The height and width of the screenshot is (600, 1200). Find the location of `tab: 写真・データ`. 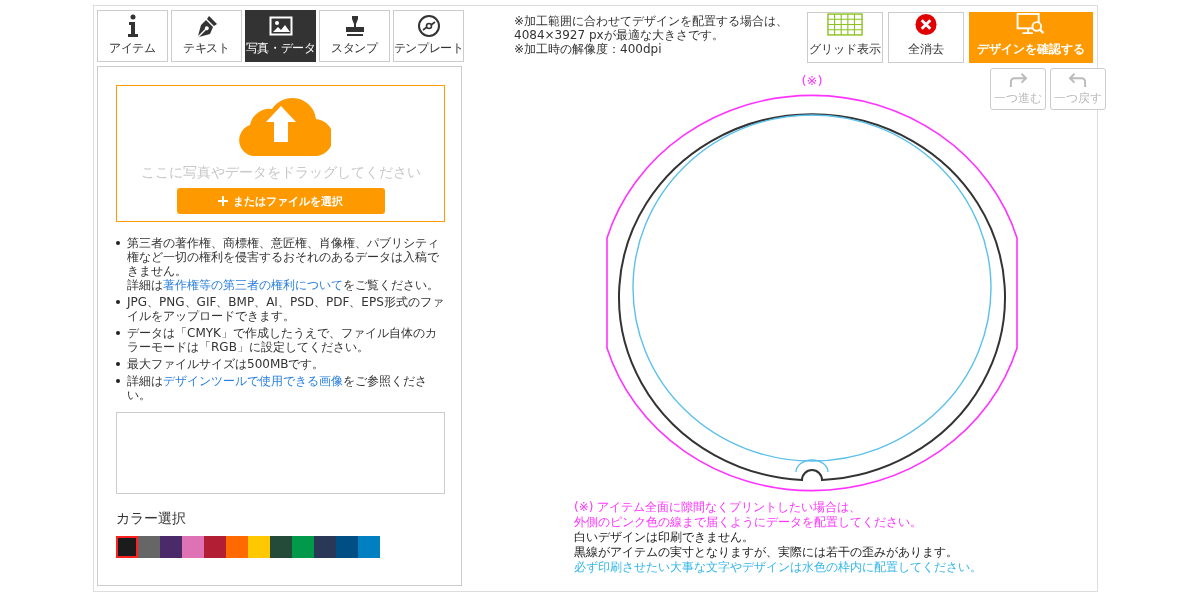

tab: 写真・データ is located at coordinates (280, 36).